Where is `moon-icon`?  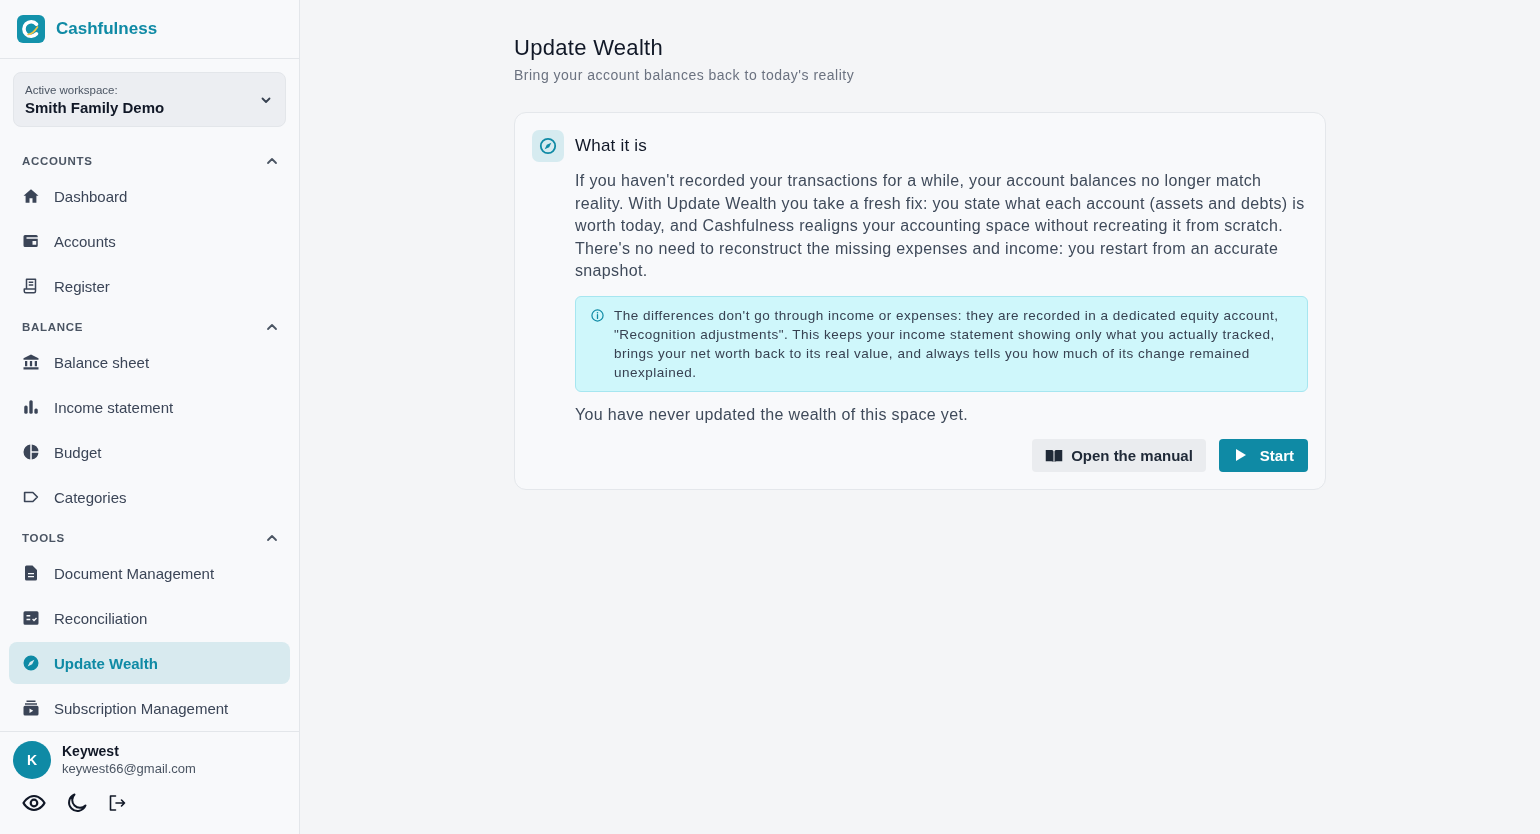
moon-icon is located at coordinates (77, 803).